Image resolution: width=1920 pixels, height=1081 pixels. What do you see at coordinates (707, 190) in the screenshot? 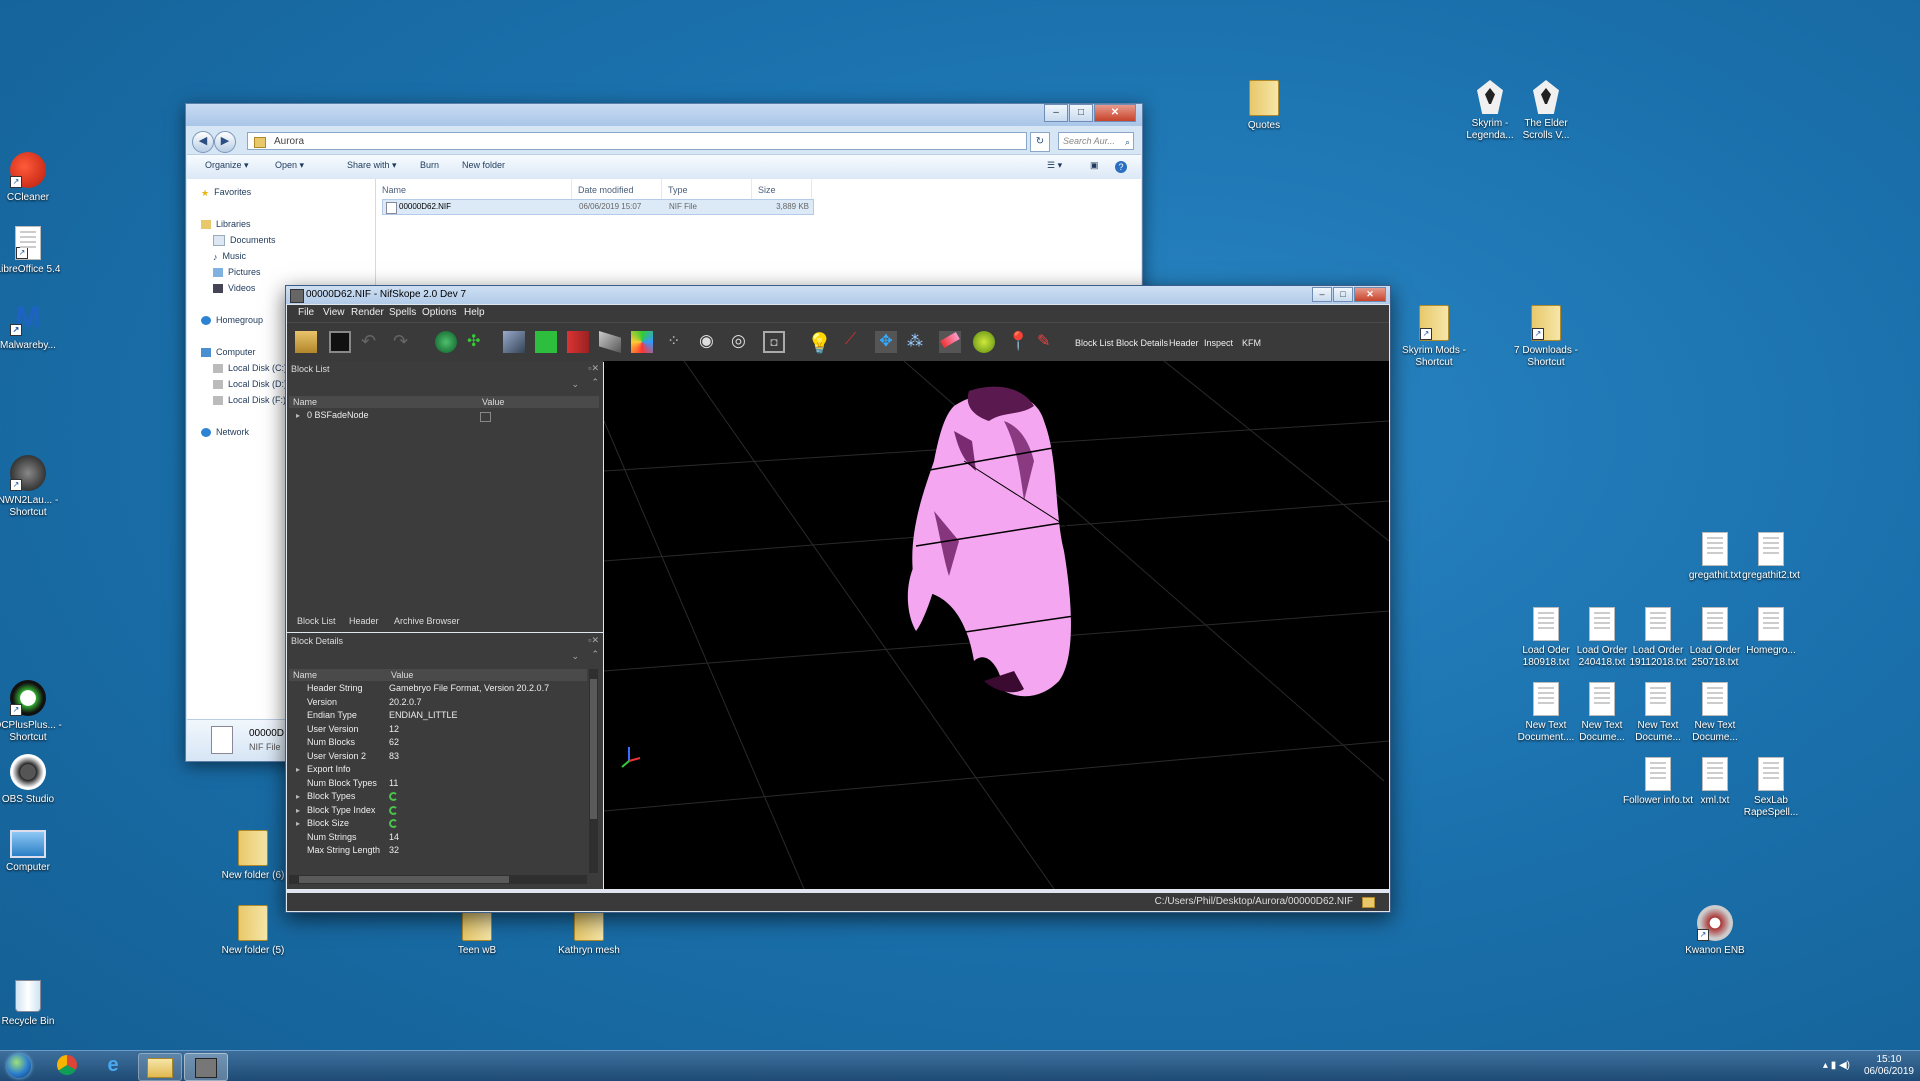
I see `column-header-type: Type` at bounding box center [707, 190].